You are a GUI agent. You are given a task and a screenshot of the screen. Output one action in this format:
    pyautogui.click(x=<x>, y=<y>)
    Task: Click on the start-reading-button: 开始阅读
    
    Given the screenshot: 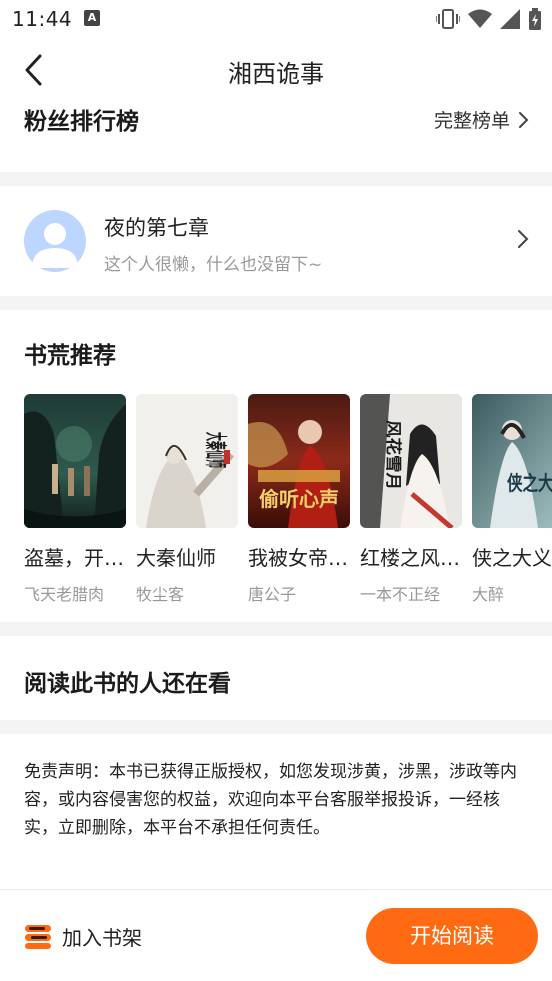 What is the action you would take?
    pyautogui.click(x=452, y=936)
    